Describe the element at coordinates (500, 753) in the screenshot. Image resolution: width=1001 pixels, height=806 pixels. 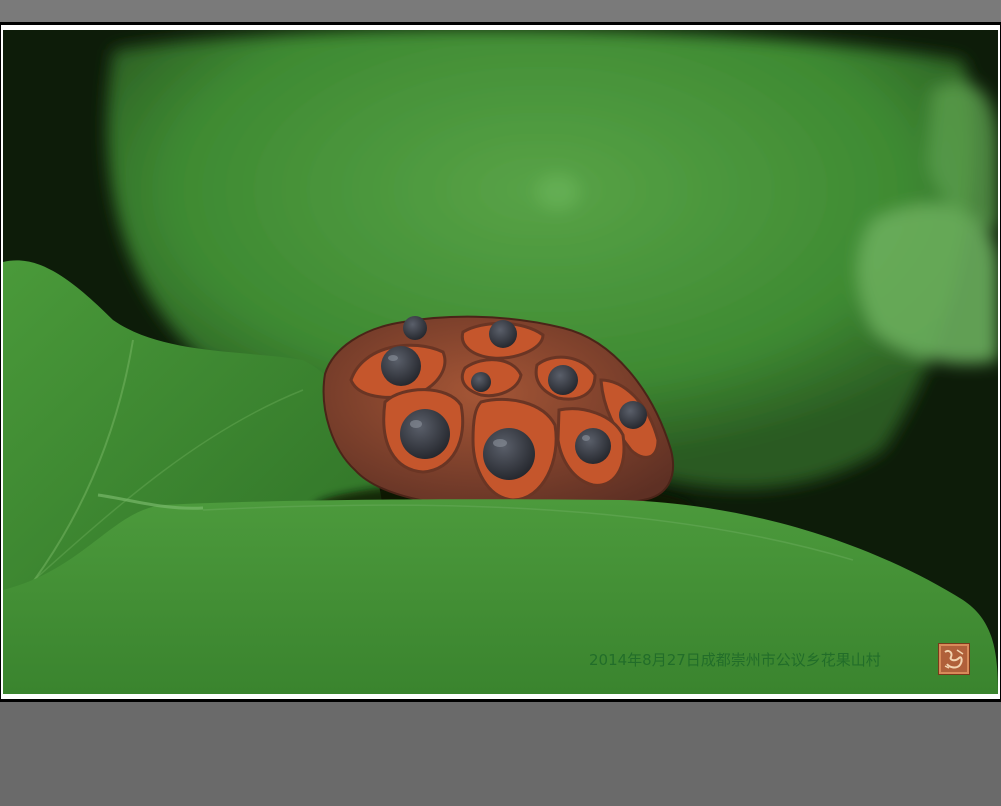
I see `bottom-band` at that location.